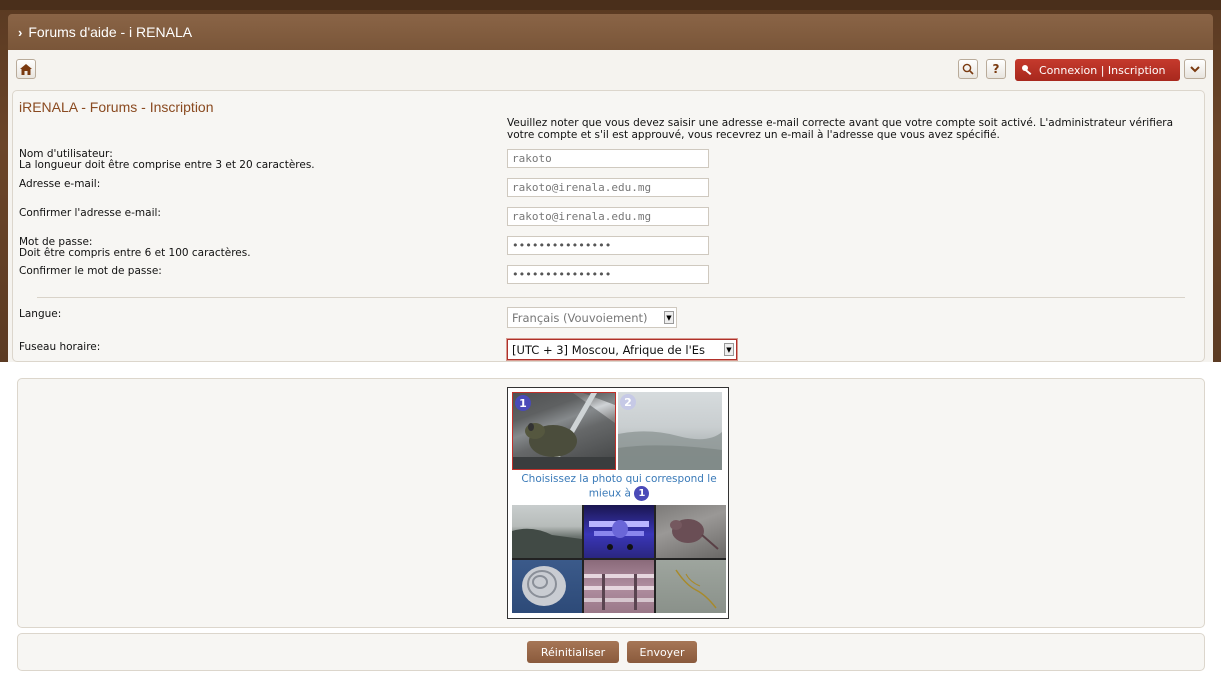 The width and height of the screenshot is (1221, 675). I want to click on help-icon: ?, so click(996, 69).